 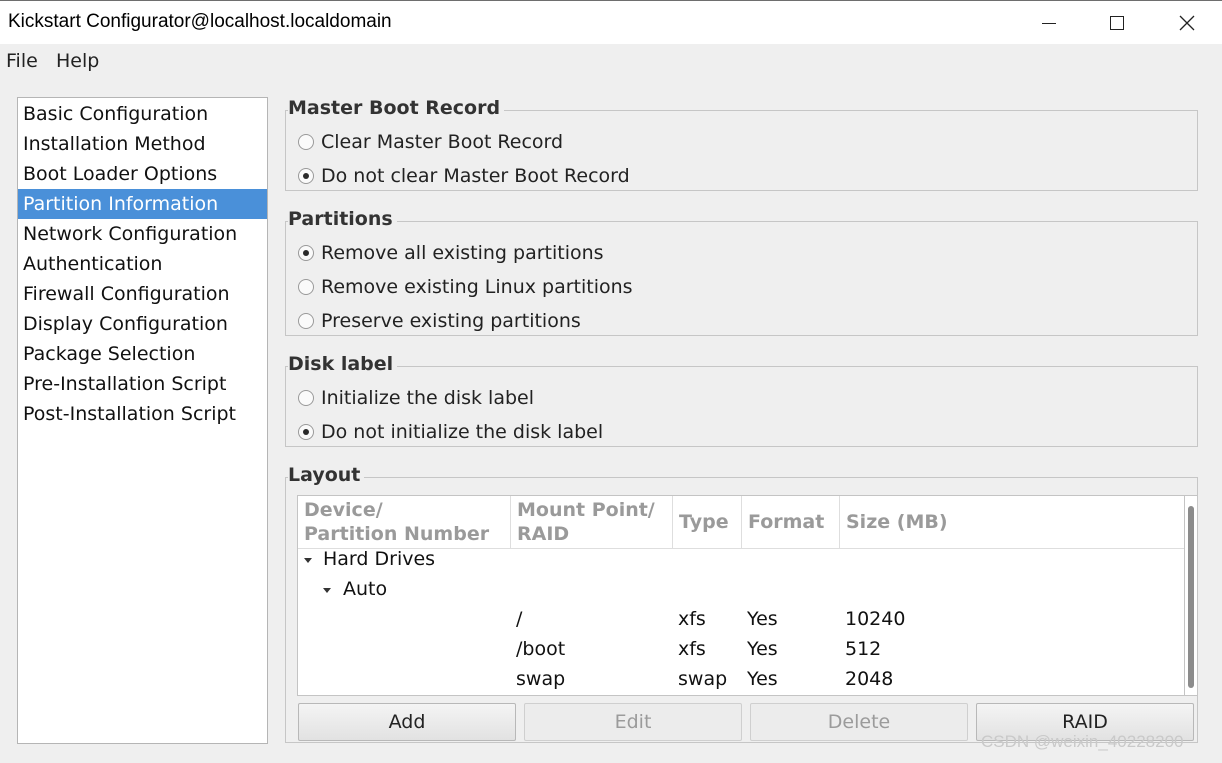 What do you see at coordinates (762, 679) in the screenshot?
I see `row-2-format: Yes` at bounding box center [762, 679].